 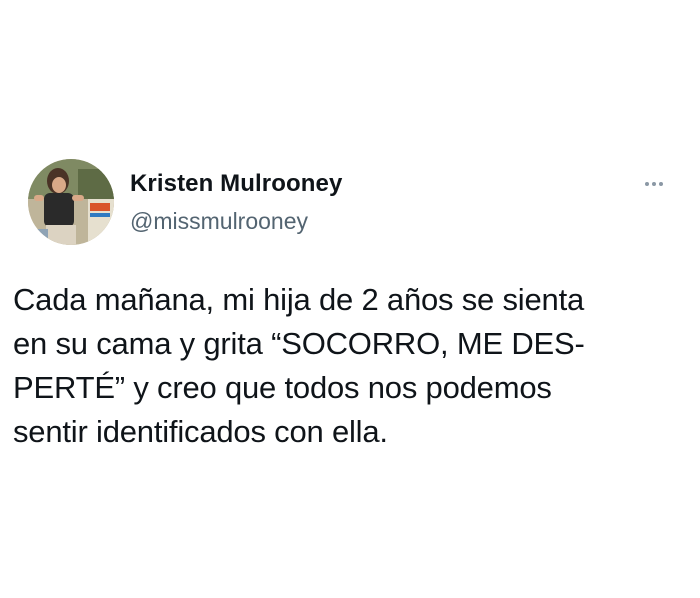 I want to click on avatar, so click(x=71, y=202).